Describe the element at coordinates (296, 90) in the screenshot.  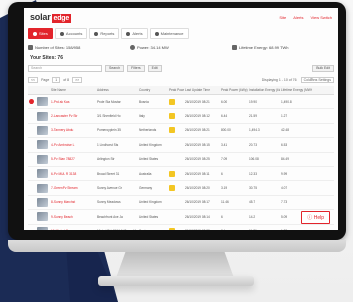
I see `col-header-lifetime-energy: Lifetime Energy (MWh)` at that location.